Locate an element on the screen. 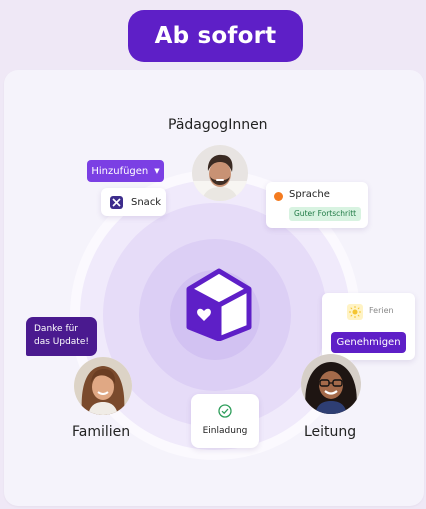 The image size is (426, 509). message-bubble: Danke für das Update! is located at coordinates (61, 336).